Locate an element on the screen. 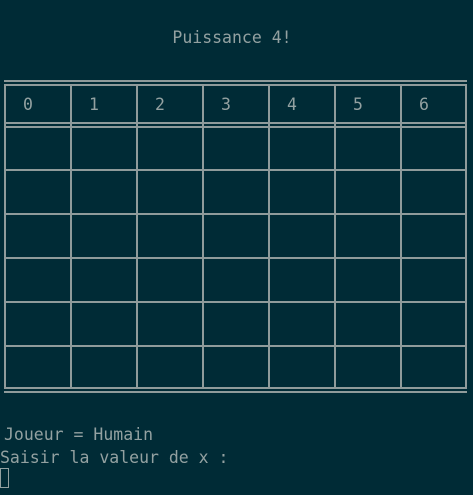 The image size is (473, 495). column-label-2: 2 is located at coordinates (160, 104).